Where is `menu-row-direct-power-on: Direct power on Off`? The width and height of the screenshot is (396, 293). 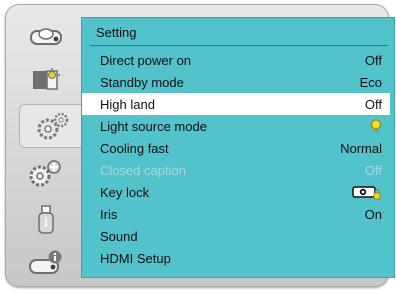 menu-row-direct-power-on: Direct power on Off is located at coordinates (236, 60).